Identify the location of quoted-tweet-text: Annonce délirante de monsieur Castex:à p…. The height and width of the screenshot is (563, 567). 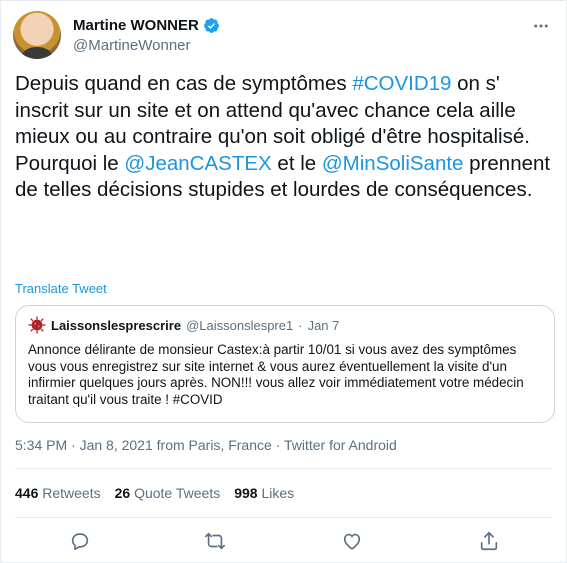
(276, 374).